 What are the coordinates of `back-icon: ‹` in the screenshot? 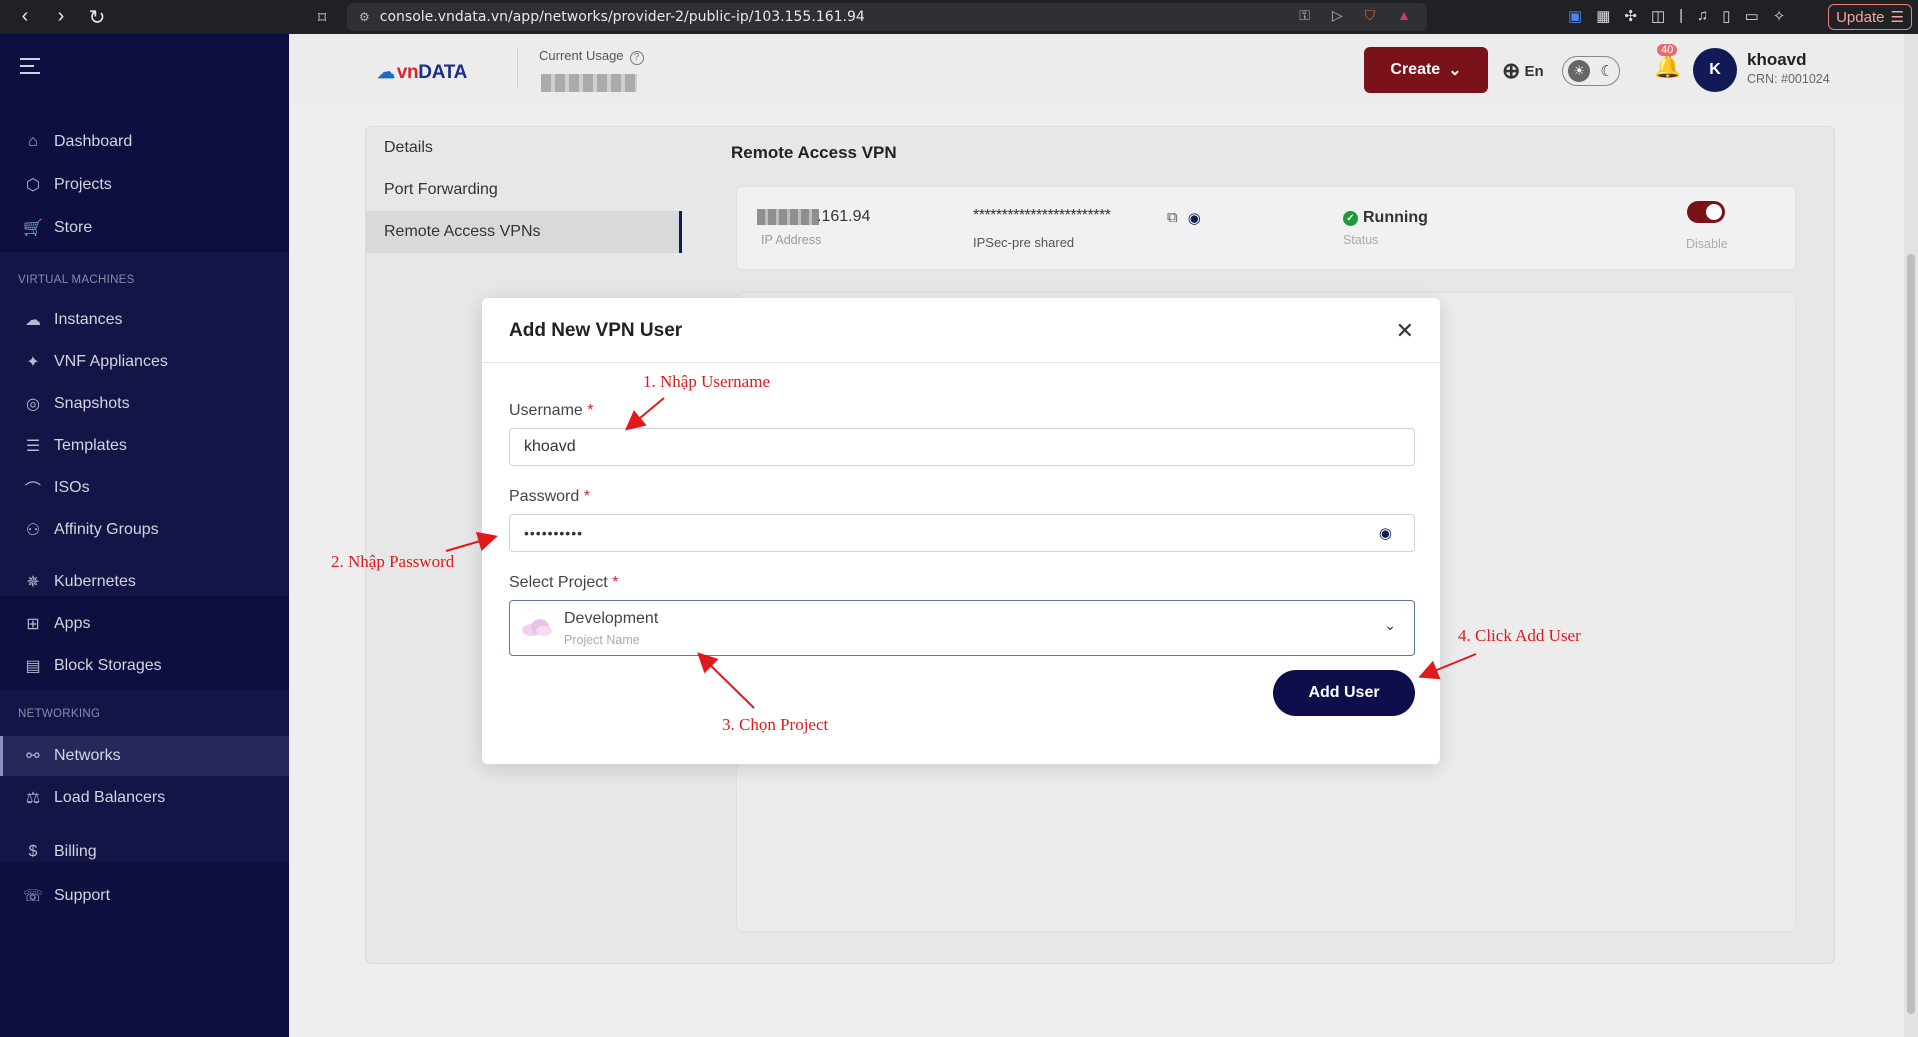 It's located at (25, 17).